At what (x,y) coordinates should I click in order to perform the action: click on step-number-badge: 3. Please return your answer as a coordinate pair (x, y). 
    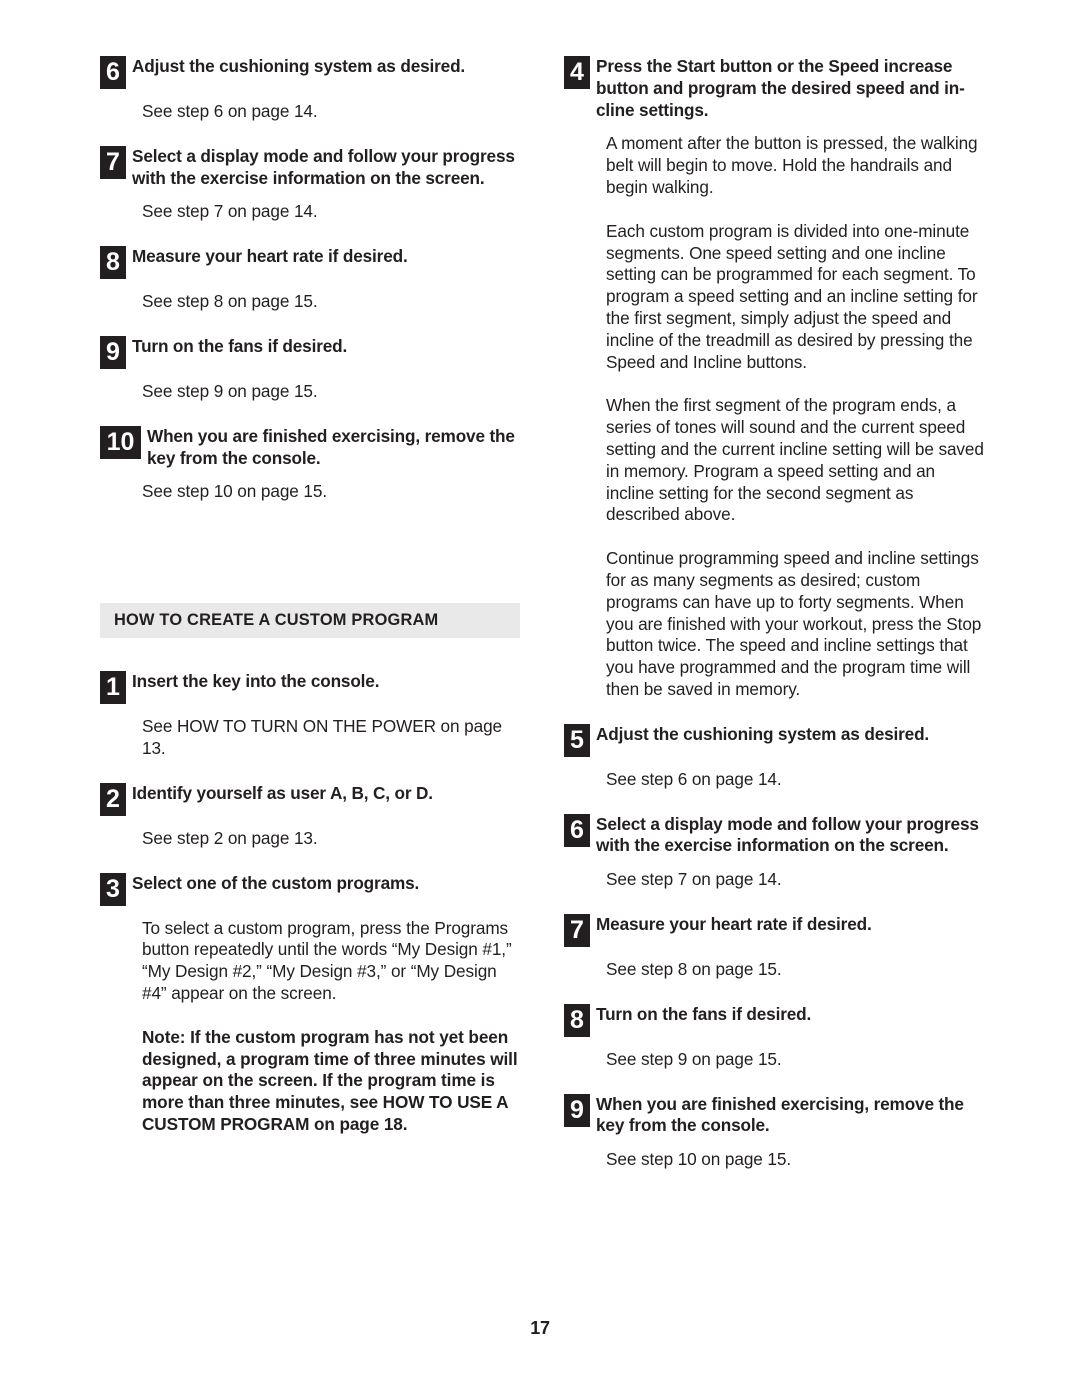
    Looking at the image, I should click on (113, 889).